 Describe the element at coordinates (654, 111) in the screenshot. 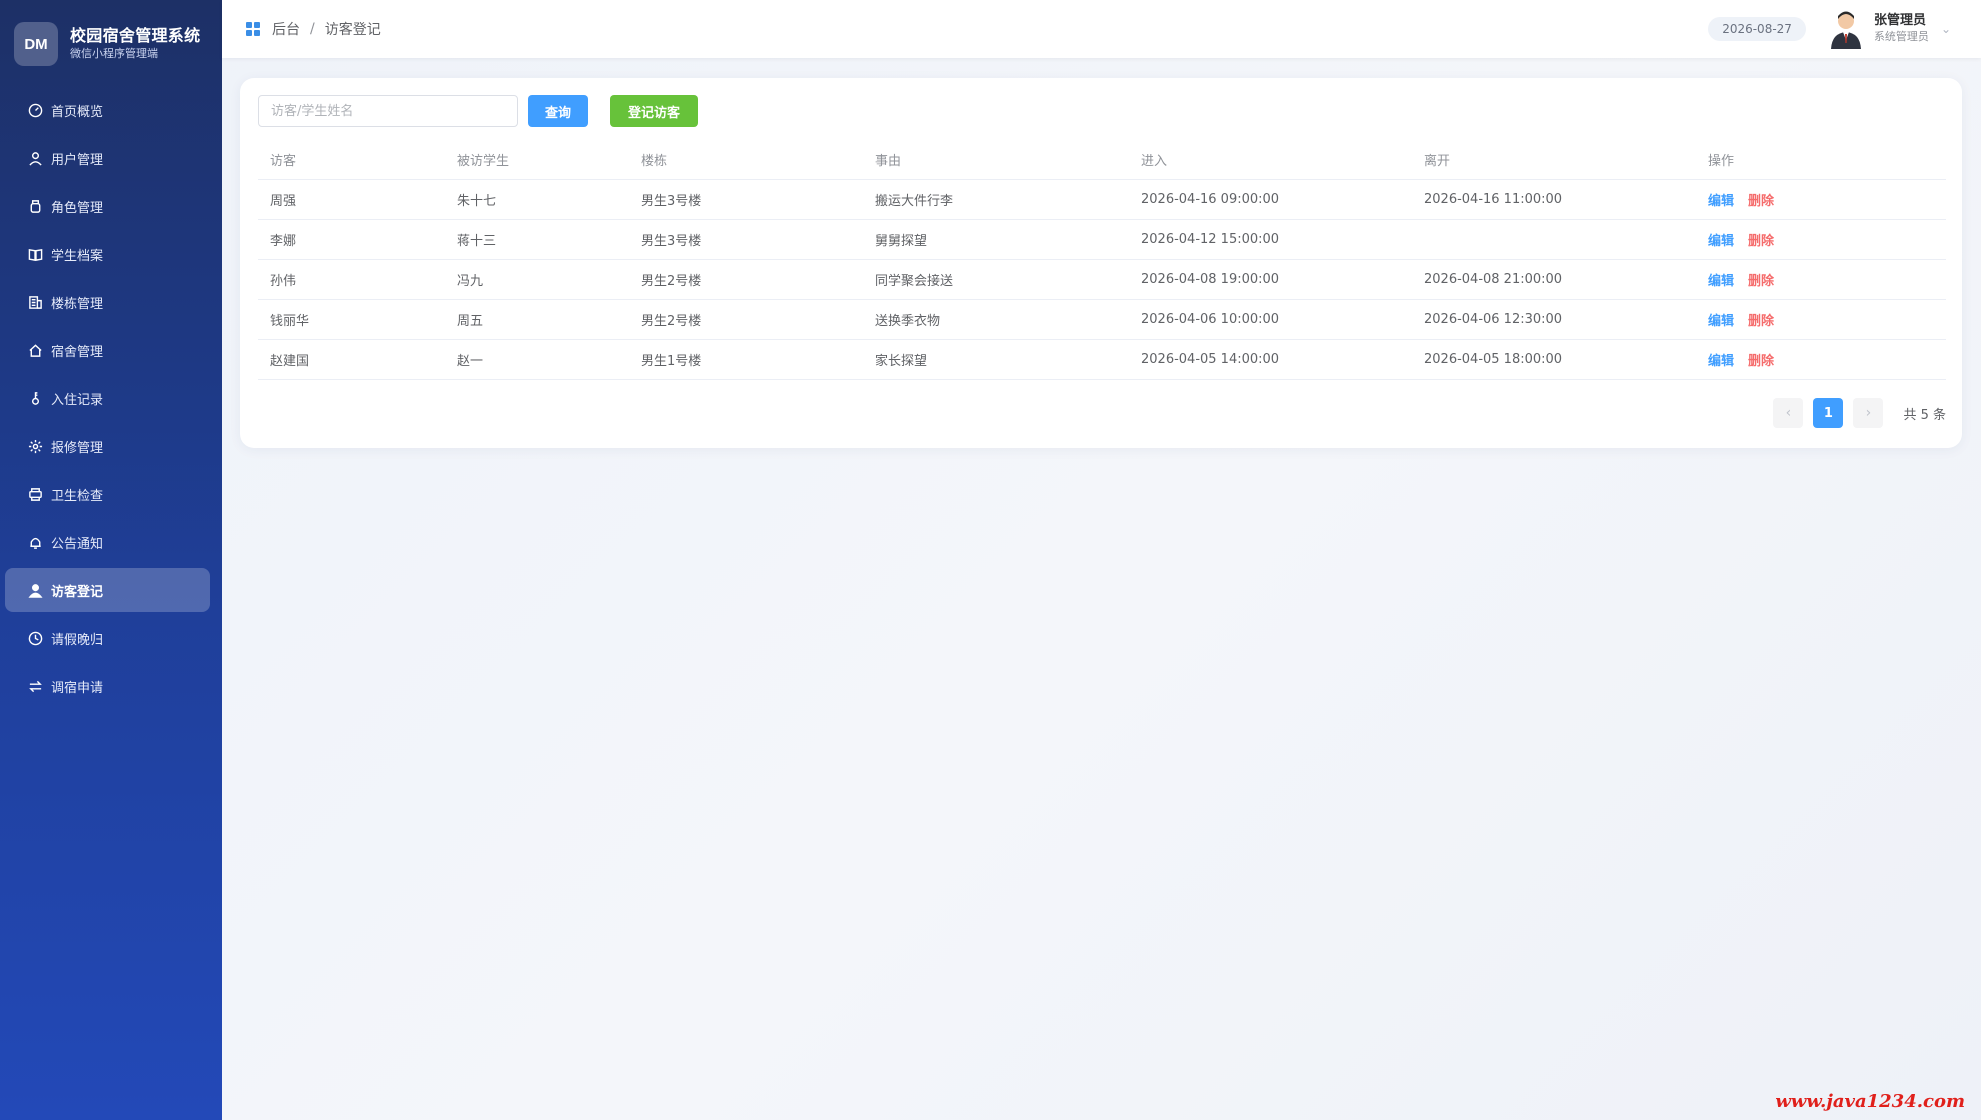

I see `add-visitor-button: 登记访客` at that location.